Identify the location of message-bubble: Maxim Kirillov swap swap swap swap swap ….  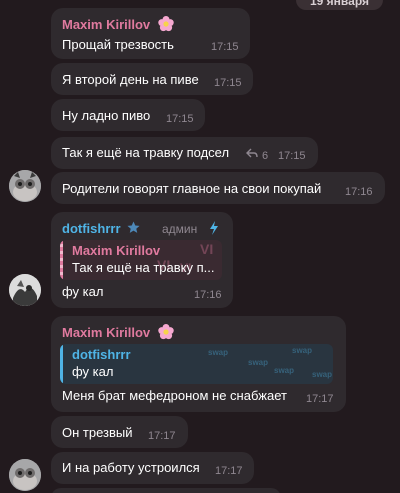
(198, 364).